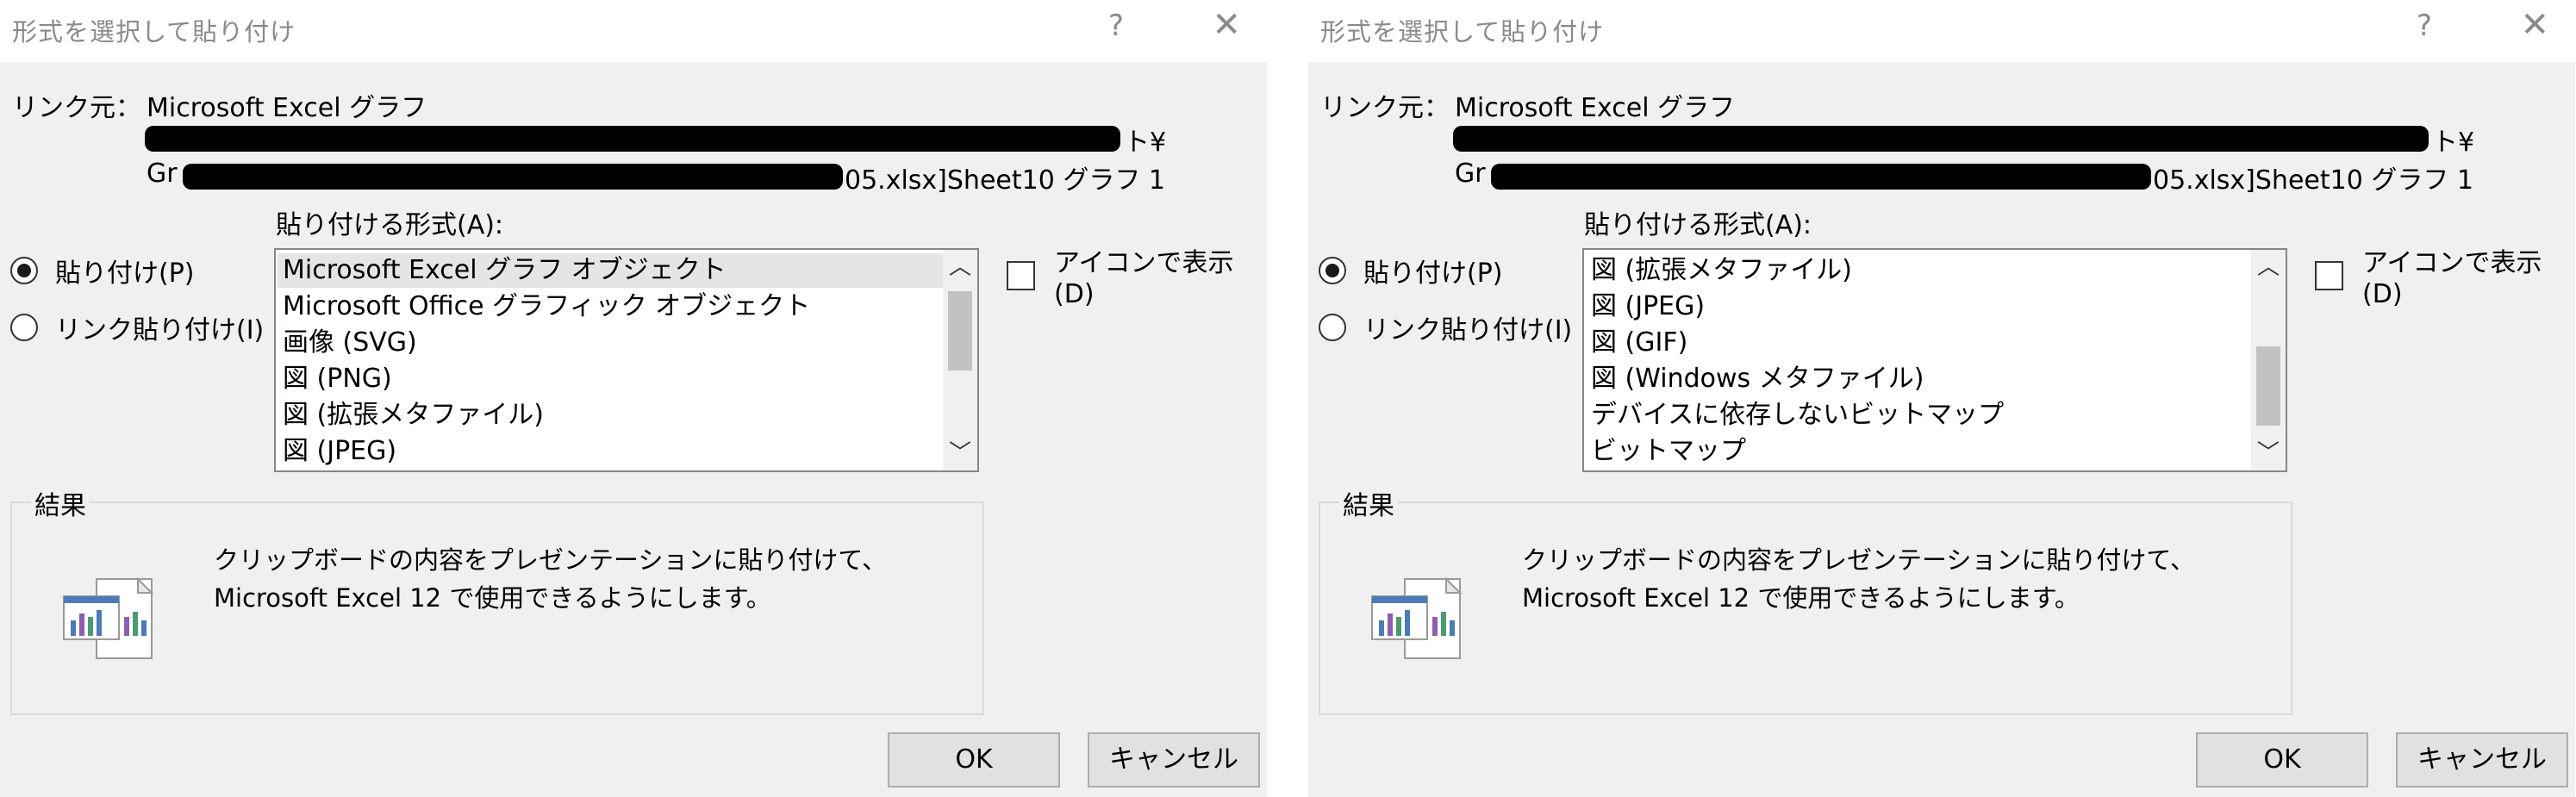 Image resolution: width=2576 pixels, height=797 pixels. Describe the element at coordinates (610, 270) in the screenshot. I see `list-item: Microsoft Excel グラフ オブジェクト` at that location.